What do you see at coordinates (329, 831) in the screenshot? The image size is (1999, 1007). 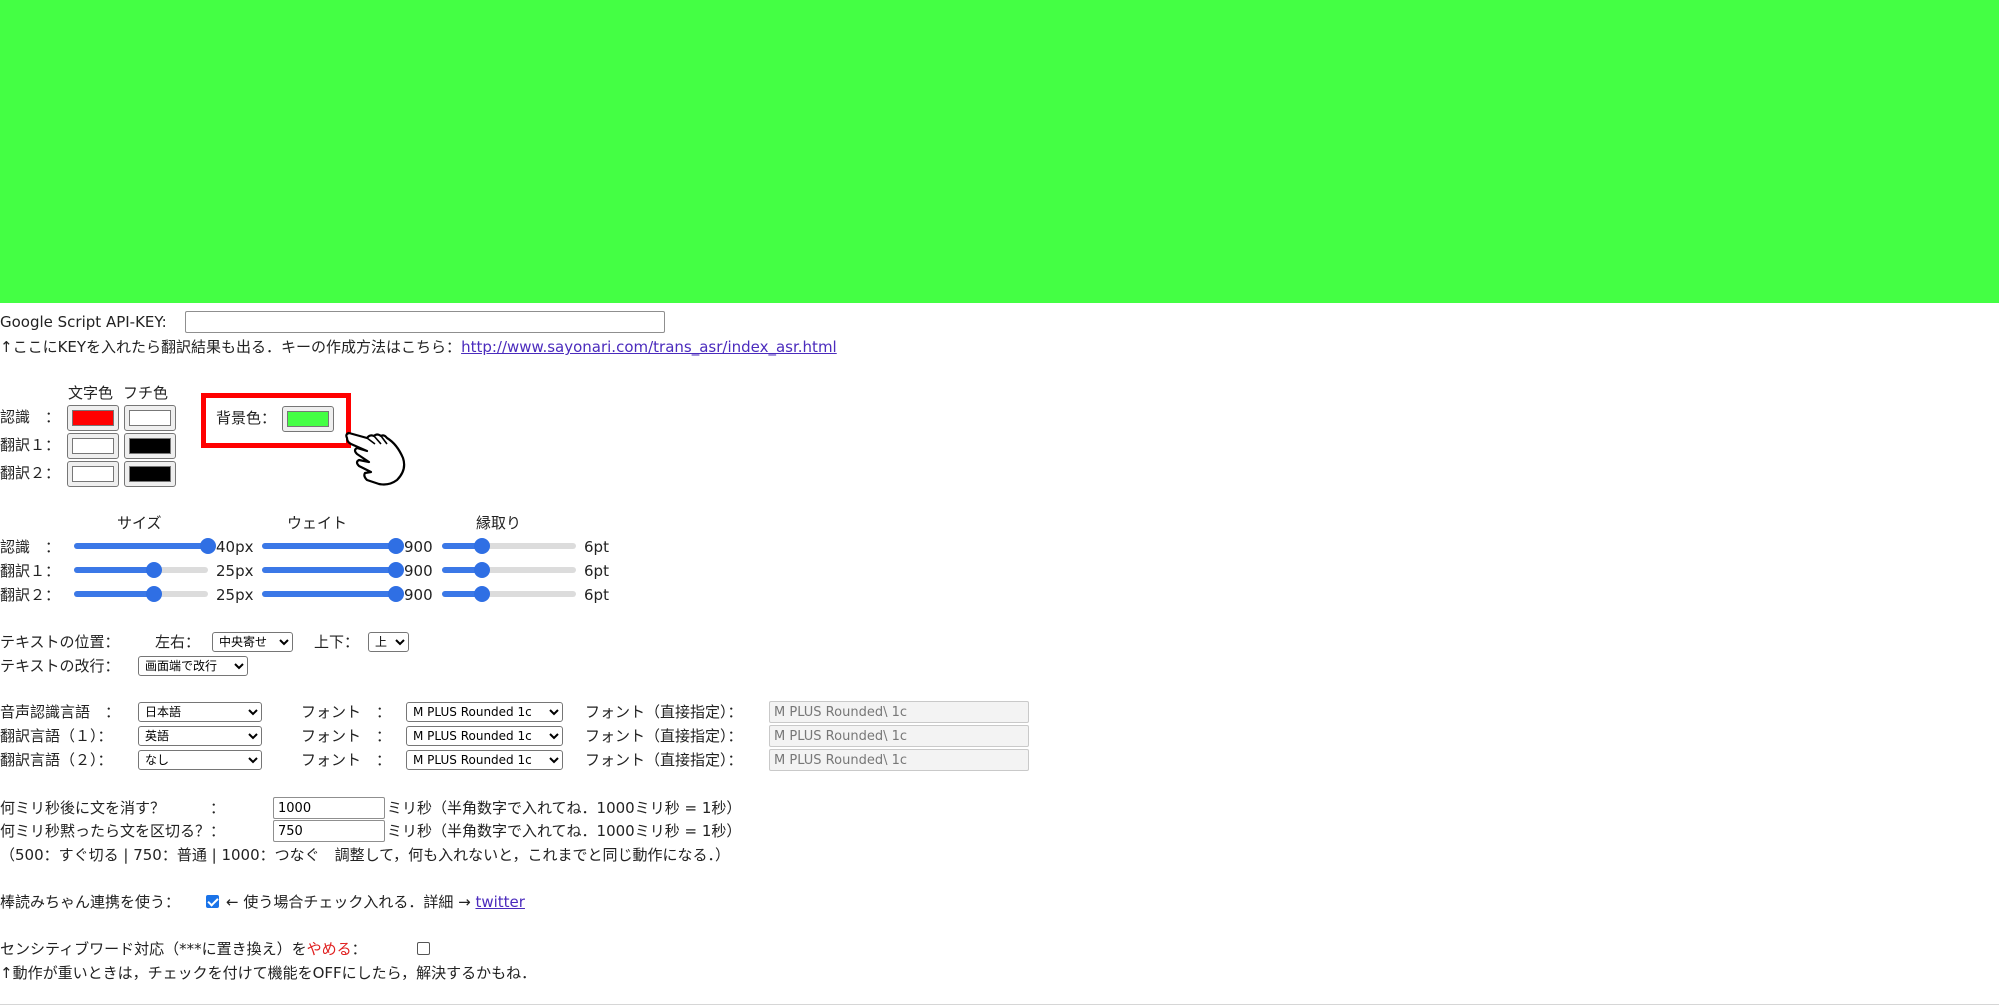 I see `split-delay-input` at bounding box center [329, 831].